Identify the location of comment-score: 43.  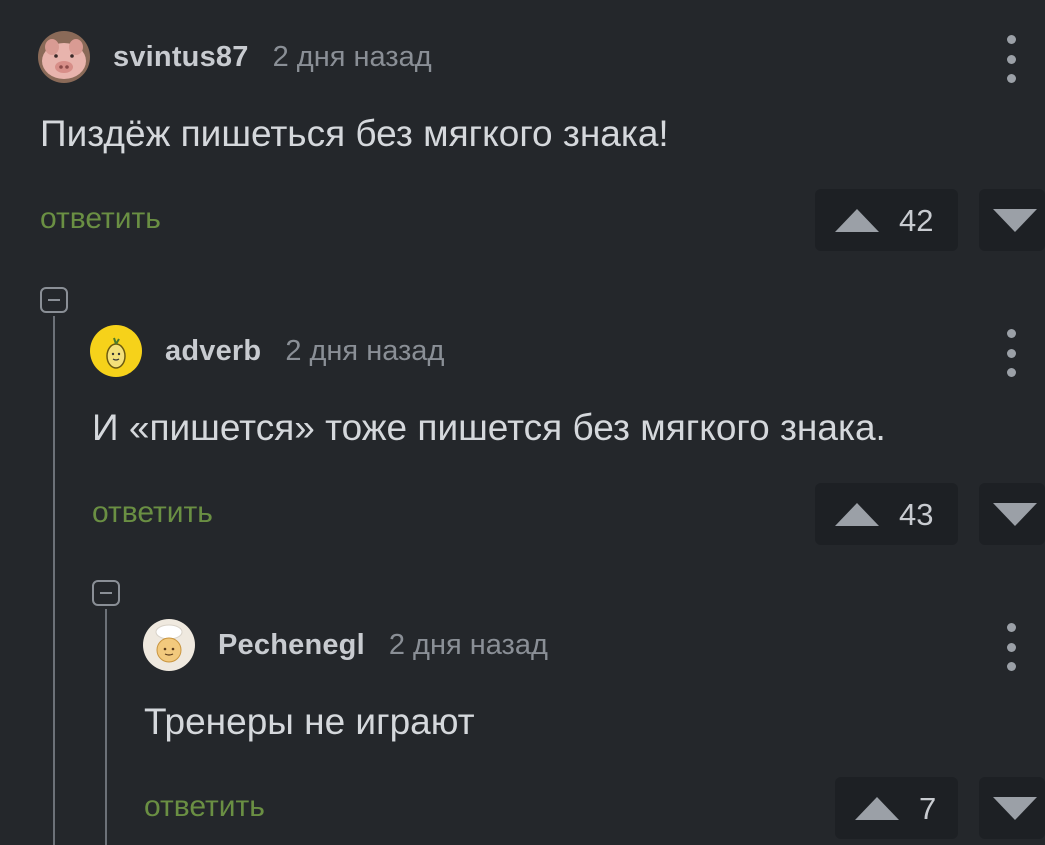
(916, 514).